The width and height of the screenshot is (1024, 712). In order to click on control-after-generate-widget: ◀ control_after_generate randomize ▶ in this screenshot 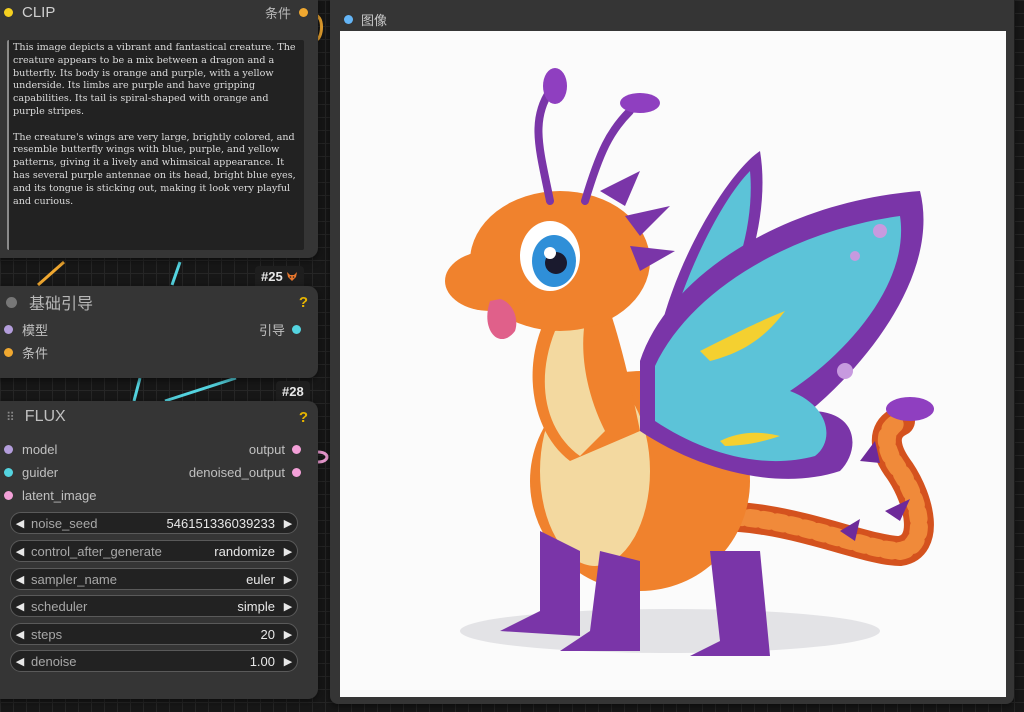, I will do `click(154, 551)`.